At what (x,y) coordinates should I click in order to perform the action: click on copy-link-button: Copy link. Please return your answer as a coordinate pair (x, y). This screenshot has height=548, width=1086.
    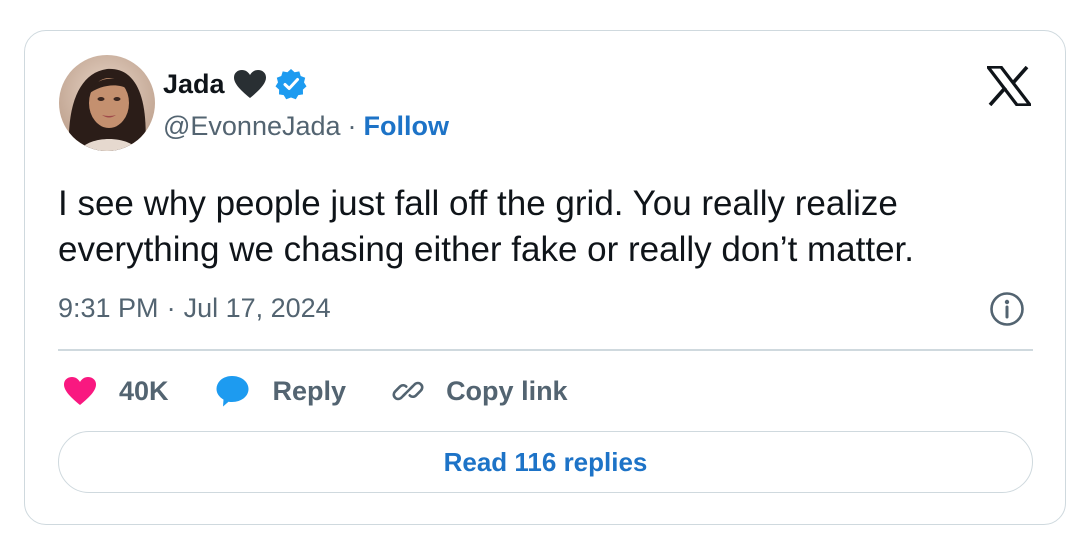
    Looking at the image, I should click on (480, 391).